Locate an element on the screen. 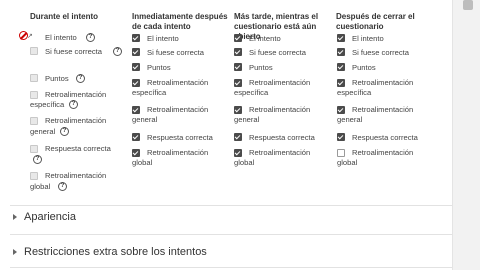  after-item-label: Respuesta correcta is located at coordinates (385, 137).